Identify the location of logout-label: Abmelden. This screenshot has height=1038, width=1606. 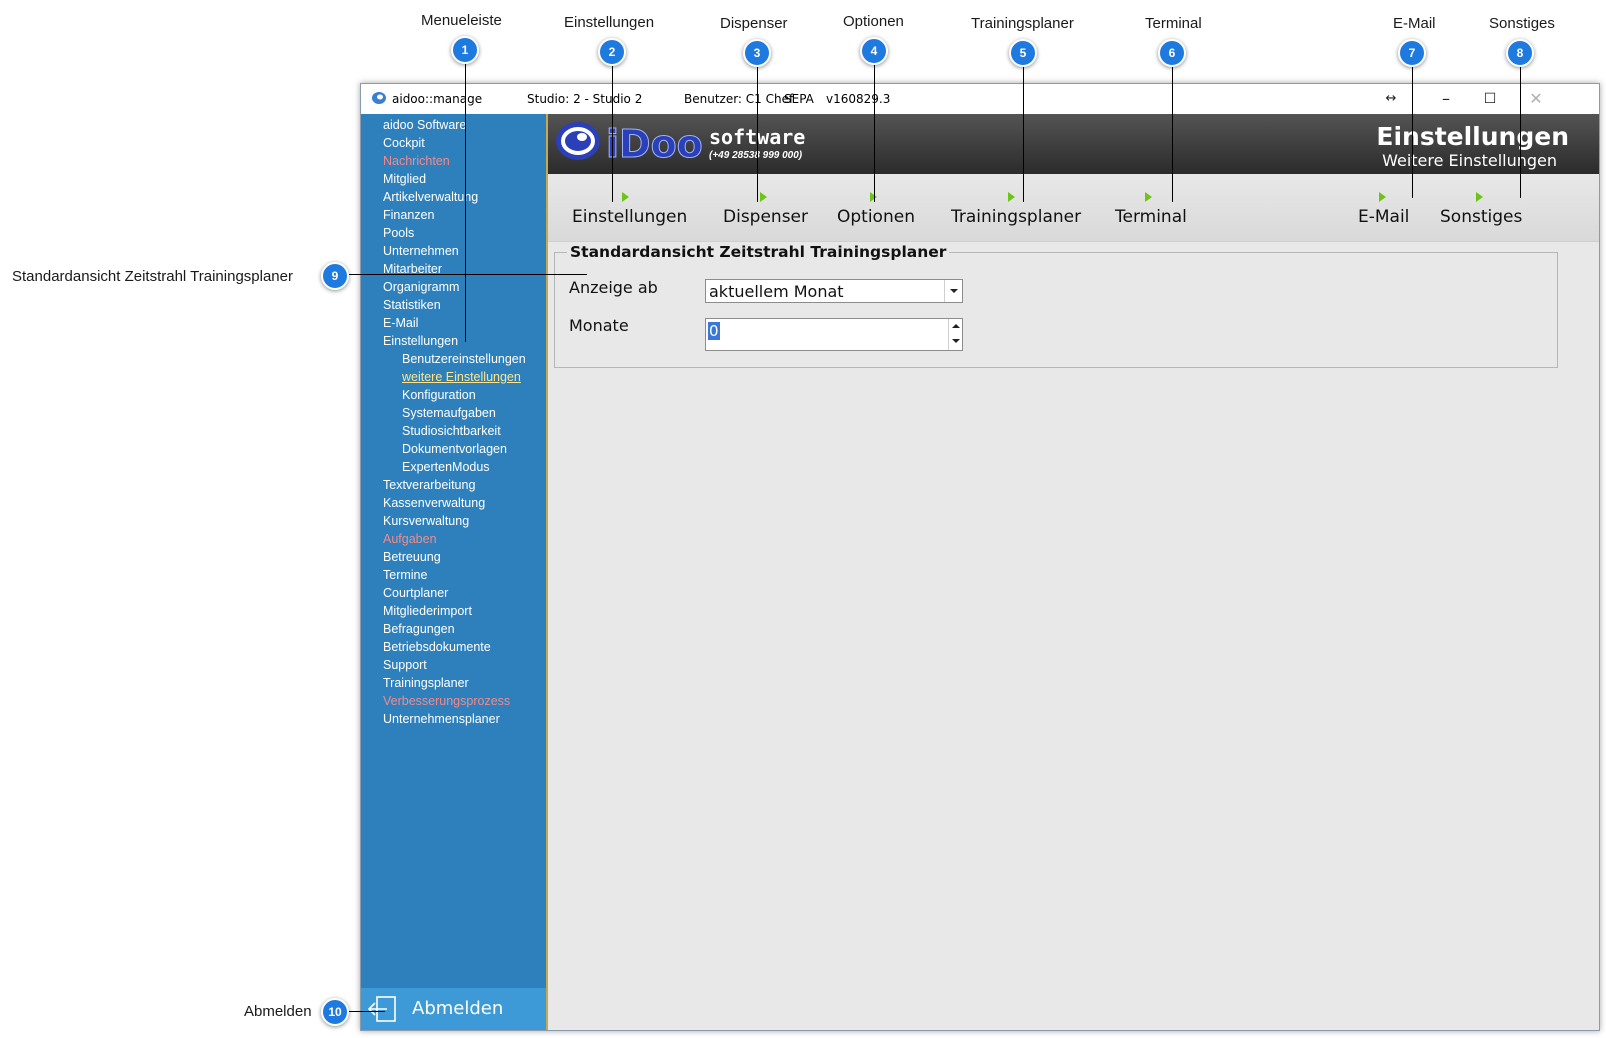
(458, 1008).